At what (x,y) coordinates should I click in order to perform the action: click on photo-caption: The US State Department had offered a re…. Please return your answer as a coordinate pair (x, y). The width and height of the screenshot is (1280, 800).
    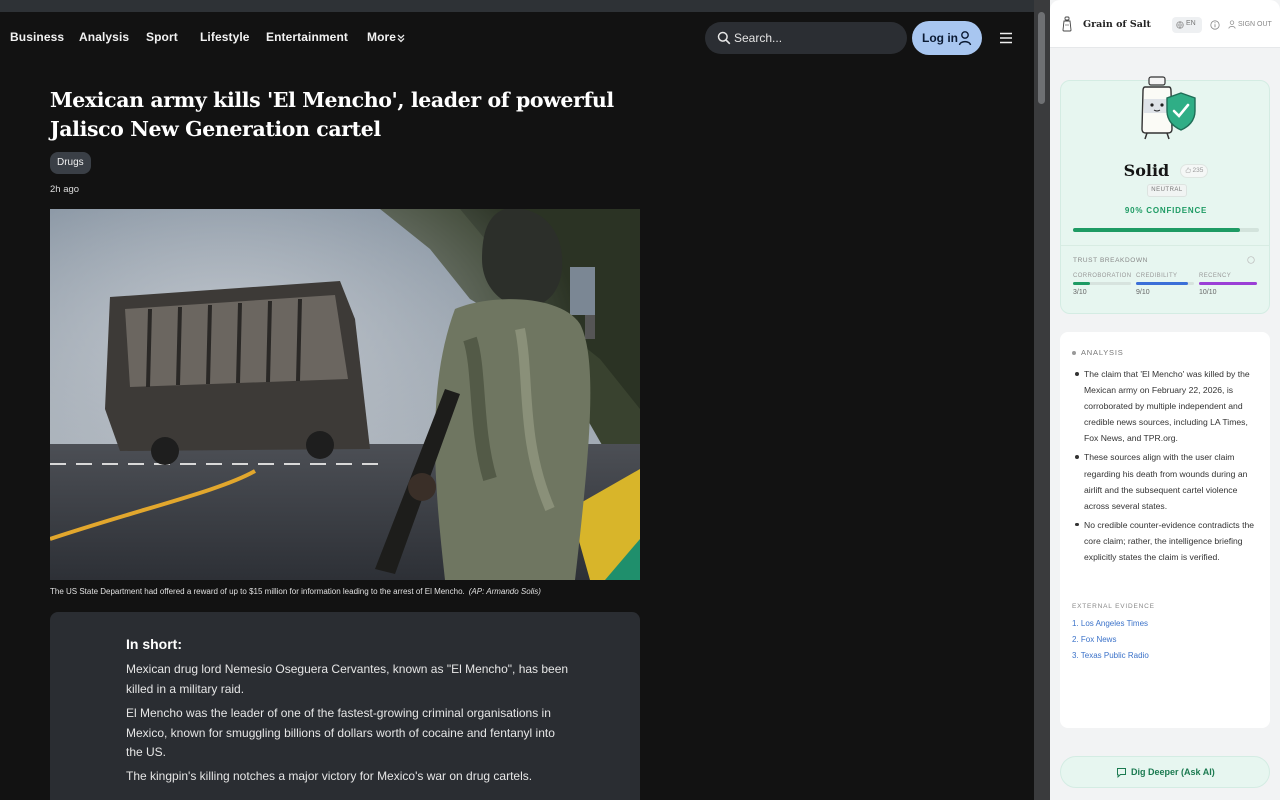
    Looking at the image, I should click on (295, 591).